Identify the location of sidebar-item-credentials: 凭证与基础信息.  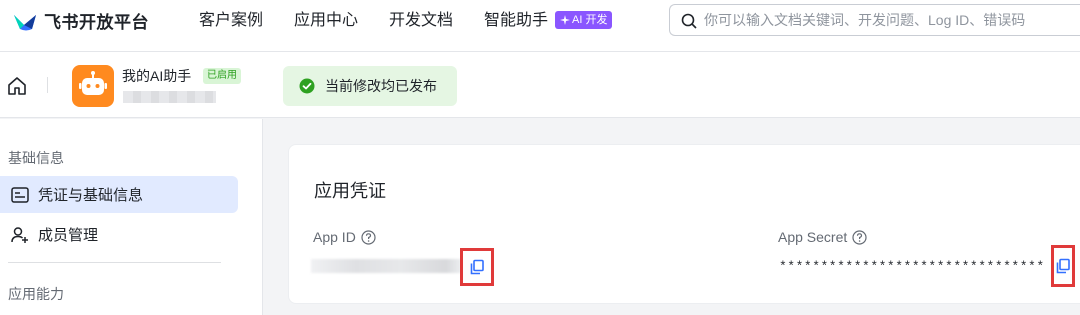
(119, 194).